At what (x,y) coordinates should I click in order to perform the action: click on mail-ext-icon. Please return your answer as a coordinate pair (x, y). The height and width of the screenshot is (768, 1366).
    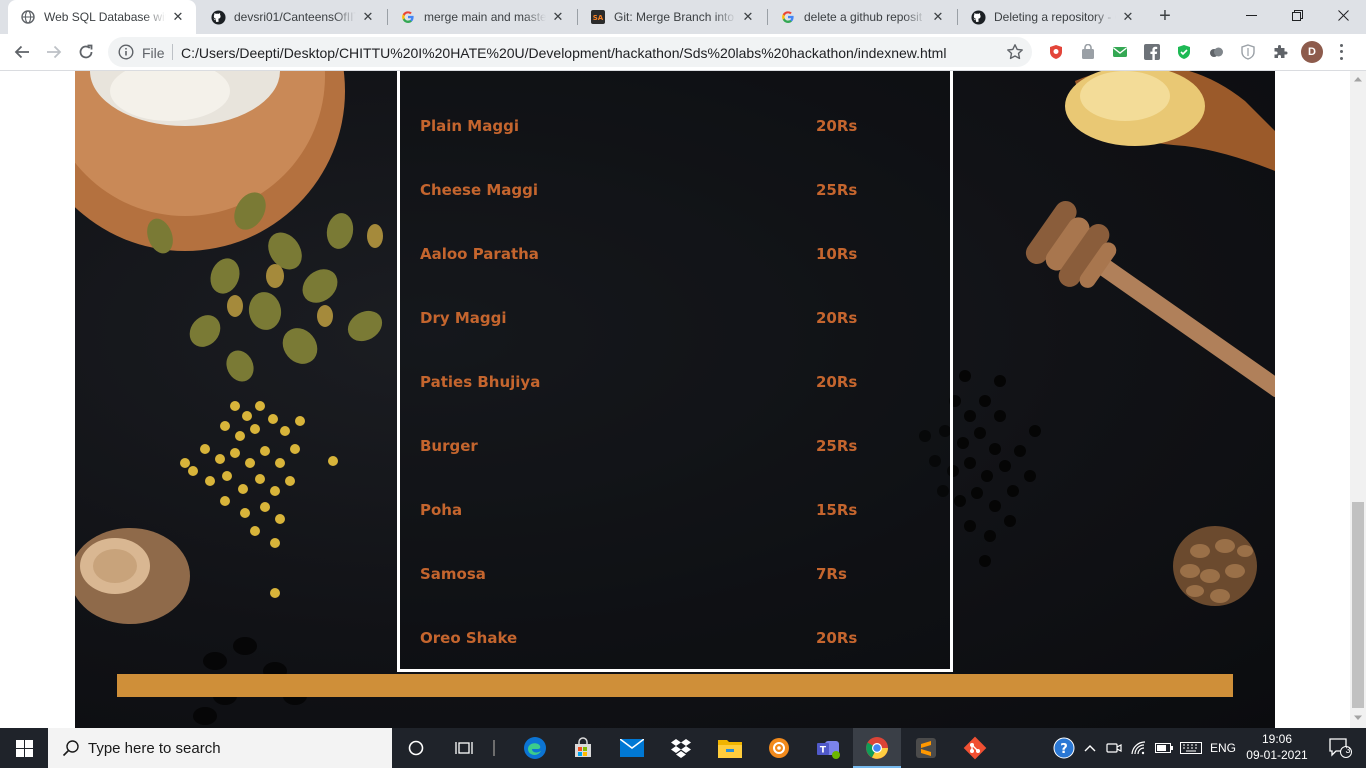
    Looking at the image, I should click on (1120, 52).